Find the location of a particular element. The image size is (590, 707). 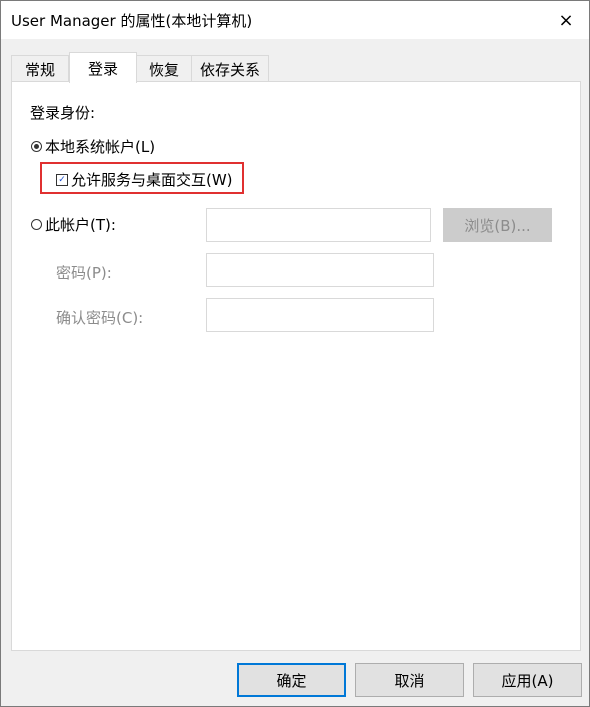

tab-general-label: 常规 is located at coordinates (39, 69).